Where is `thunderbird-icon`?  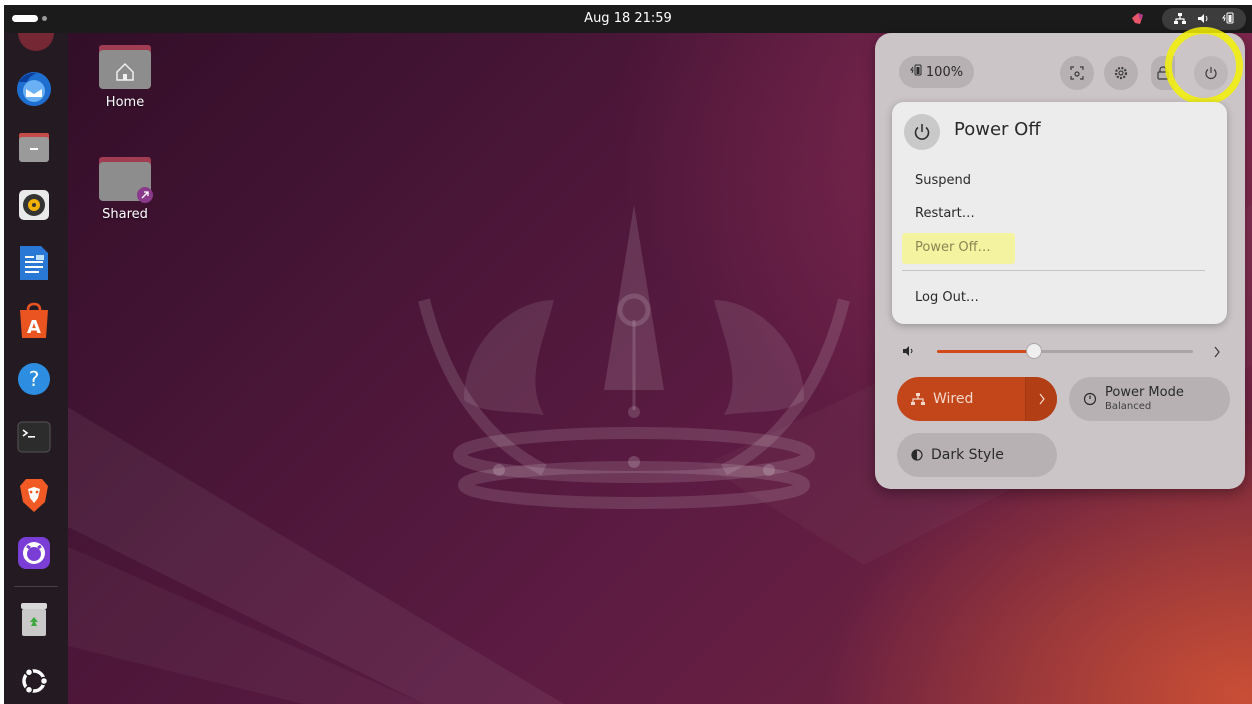 thunderbird-icon is located at coordinates (34, 89).